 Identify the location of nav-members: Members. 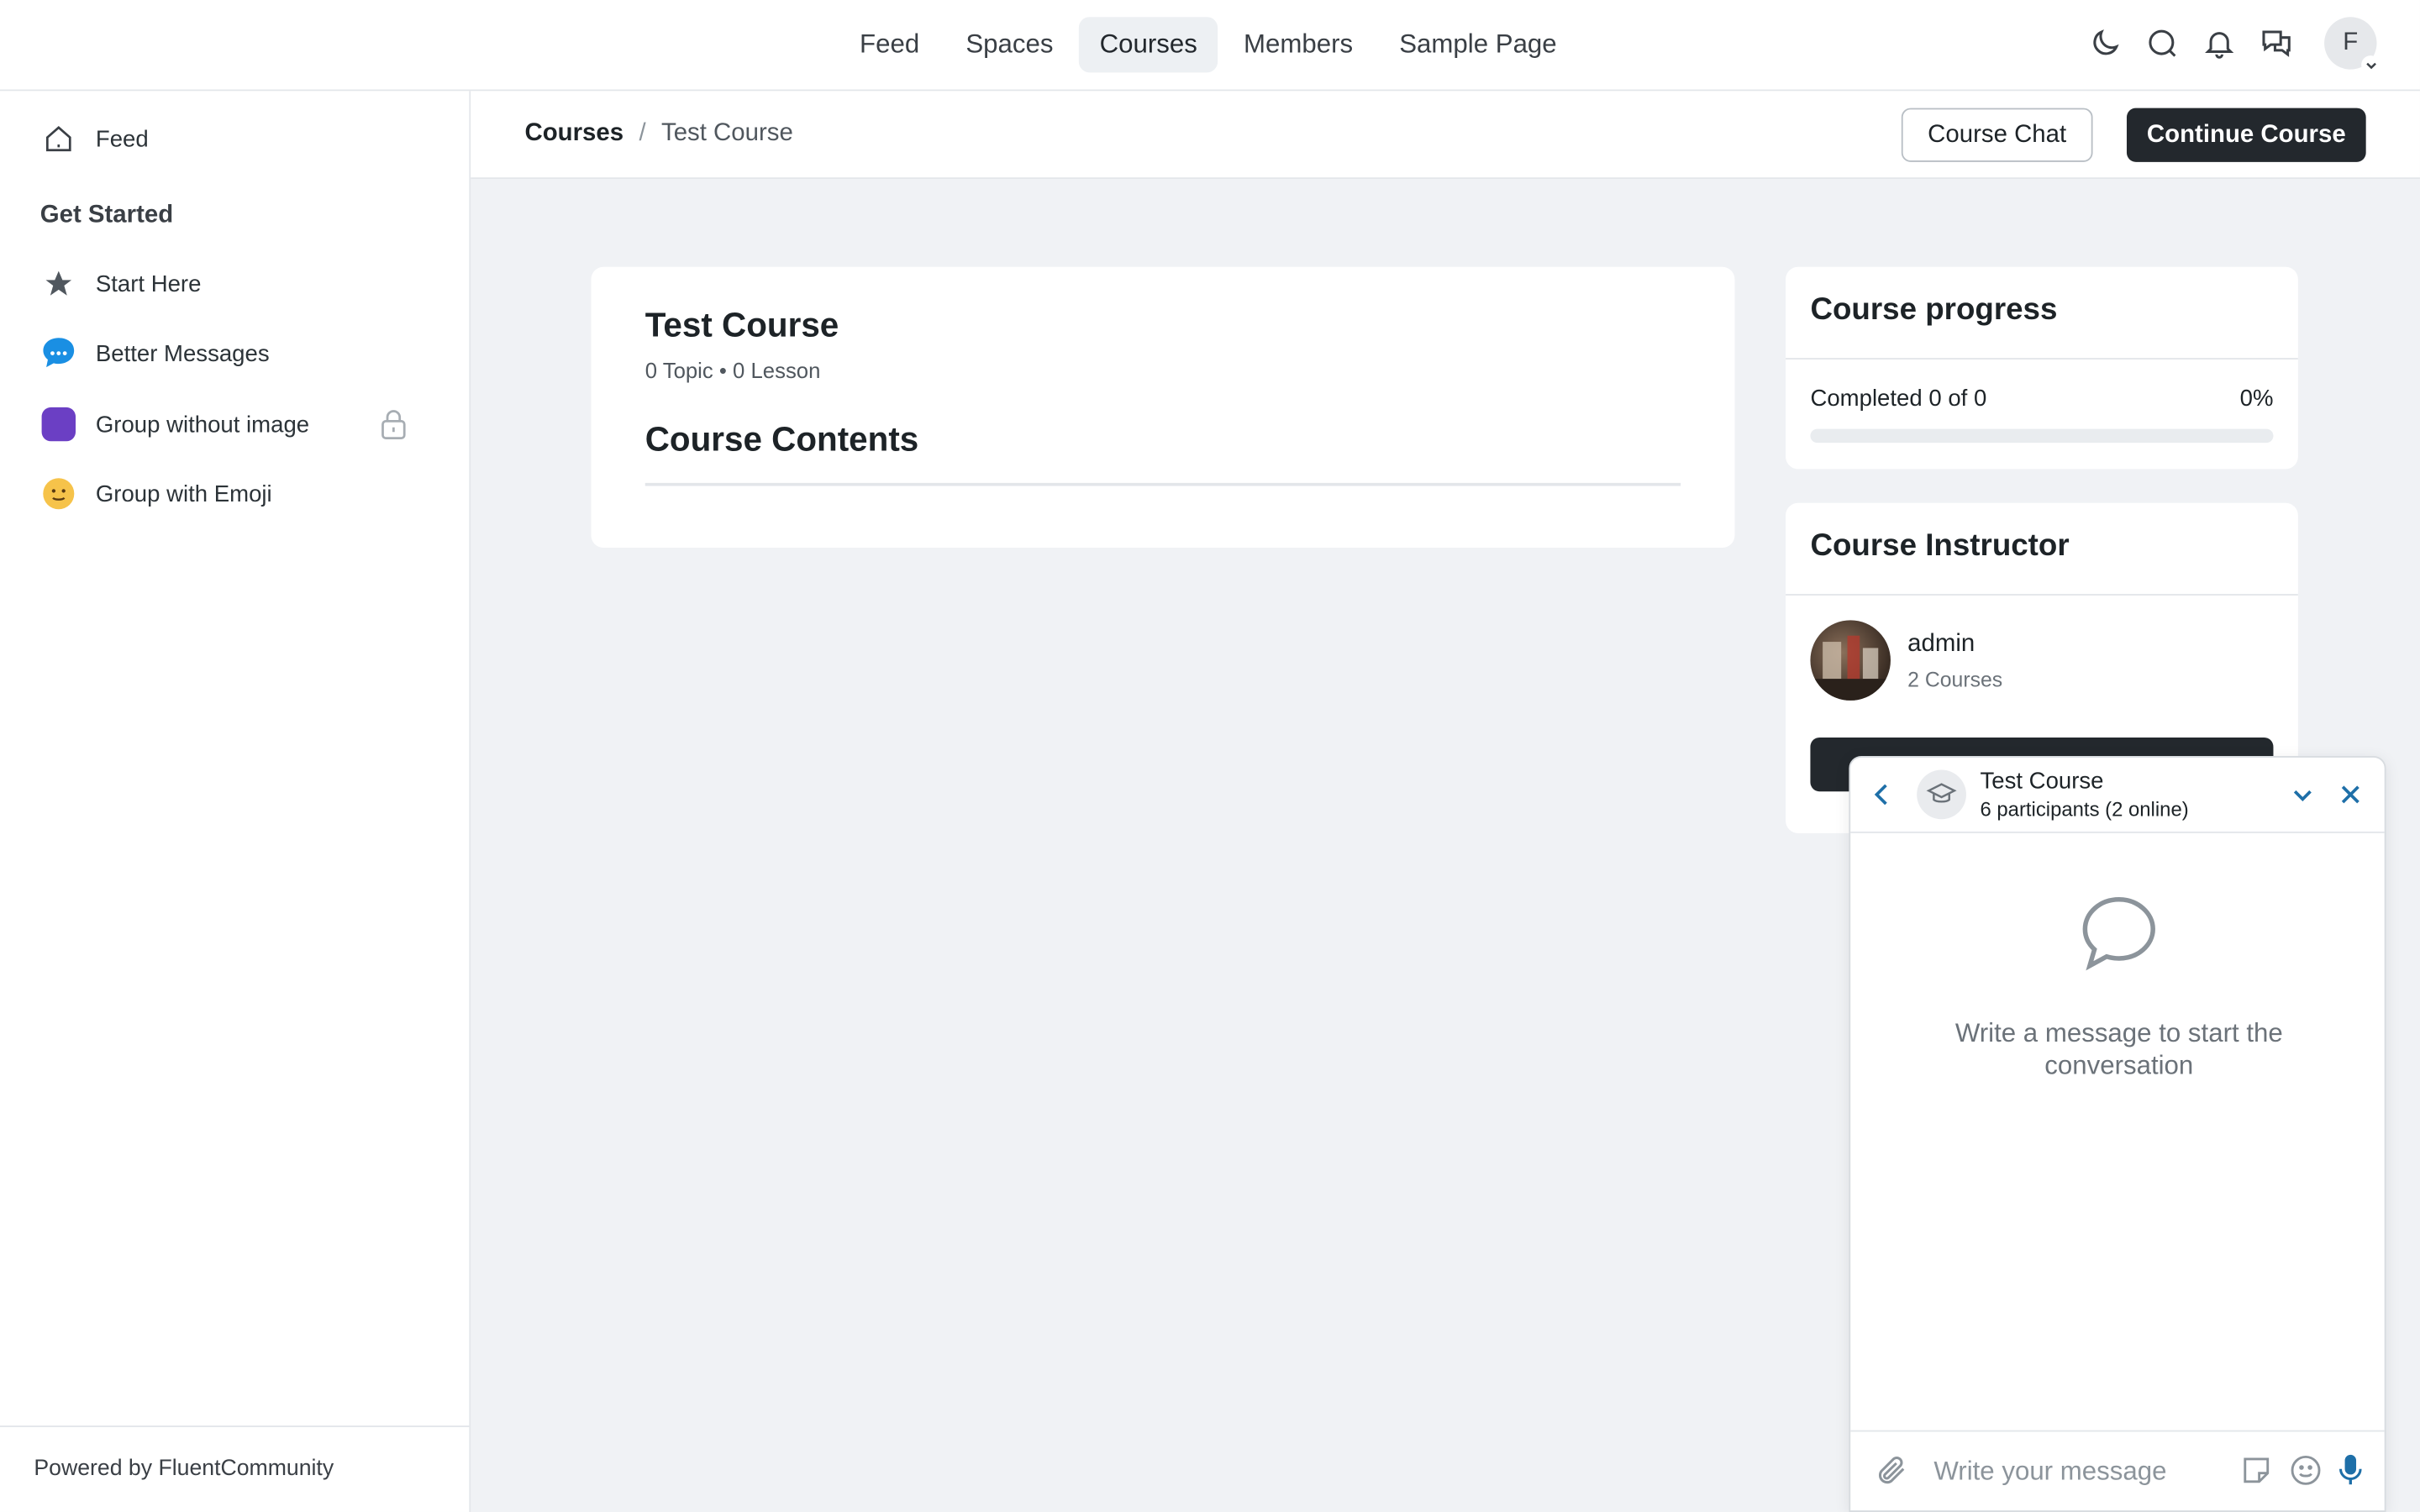
(1298, 44).